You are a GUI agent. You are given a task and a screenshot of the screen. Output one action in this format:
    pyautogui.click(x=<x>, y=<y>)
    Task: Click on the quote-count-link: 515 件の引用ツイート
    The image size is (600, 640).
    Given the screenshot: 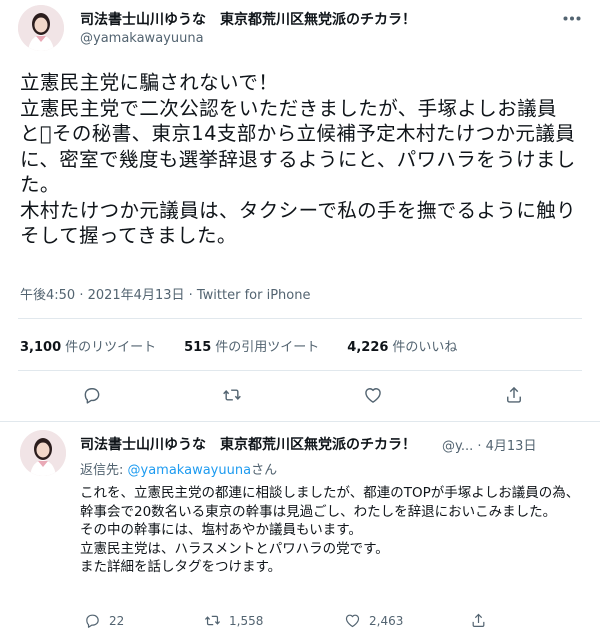 What is the action you would take?
    pyautogui.click(x=251, y=345)
    